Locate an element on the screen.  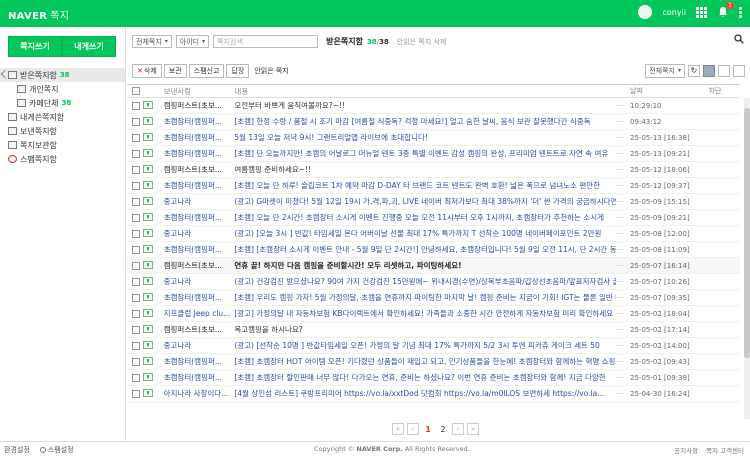
page-2-button: 2 is located at coordinates (443, 429).